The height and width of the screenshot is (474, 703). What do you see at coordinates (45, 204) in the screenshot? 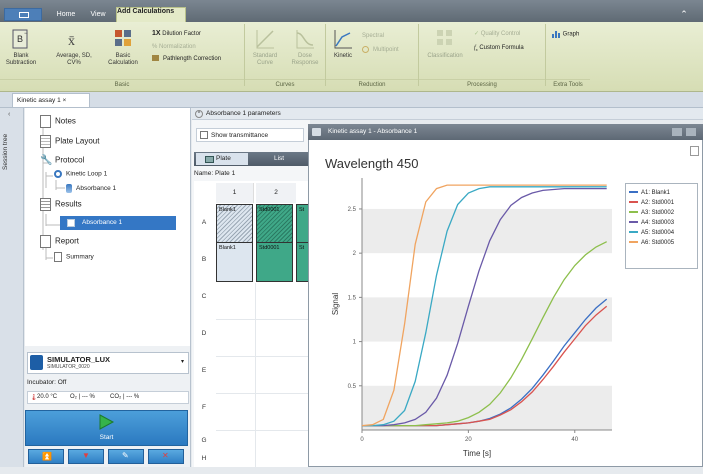
I see `results-icon` at bounding box center [45, 204].